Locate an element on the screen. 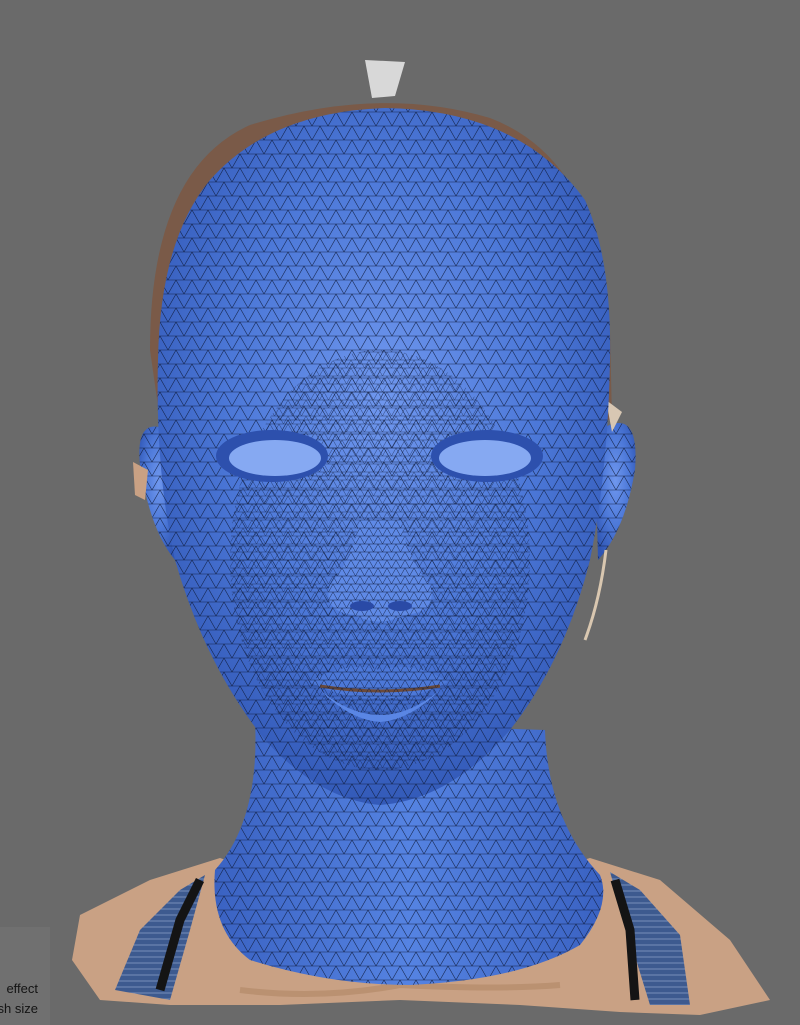 The height and width of the screenshot is (1025, 800). brush-settings-panel: effect sh size is located at coordinates (25, 976).